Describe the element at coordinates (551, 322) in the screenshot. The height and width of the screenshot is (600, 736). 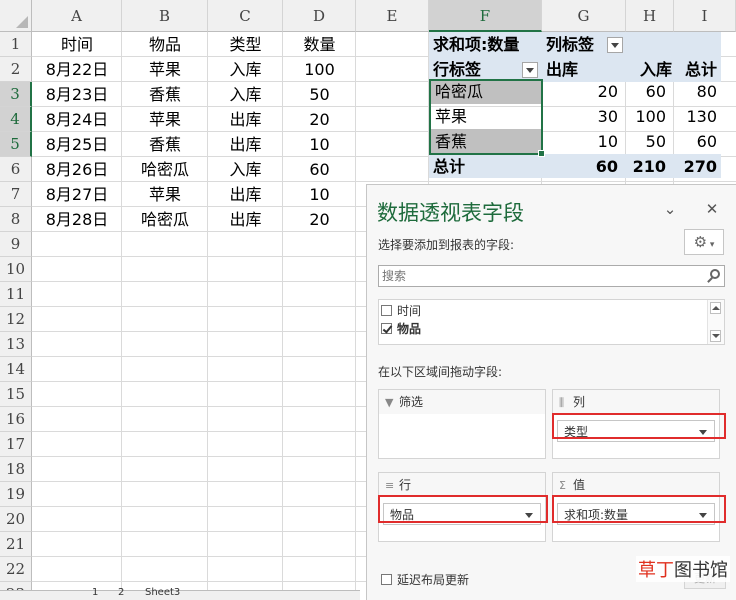
I see `field-list: 时间 物品` at that location.